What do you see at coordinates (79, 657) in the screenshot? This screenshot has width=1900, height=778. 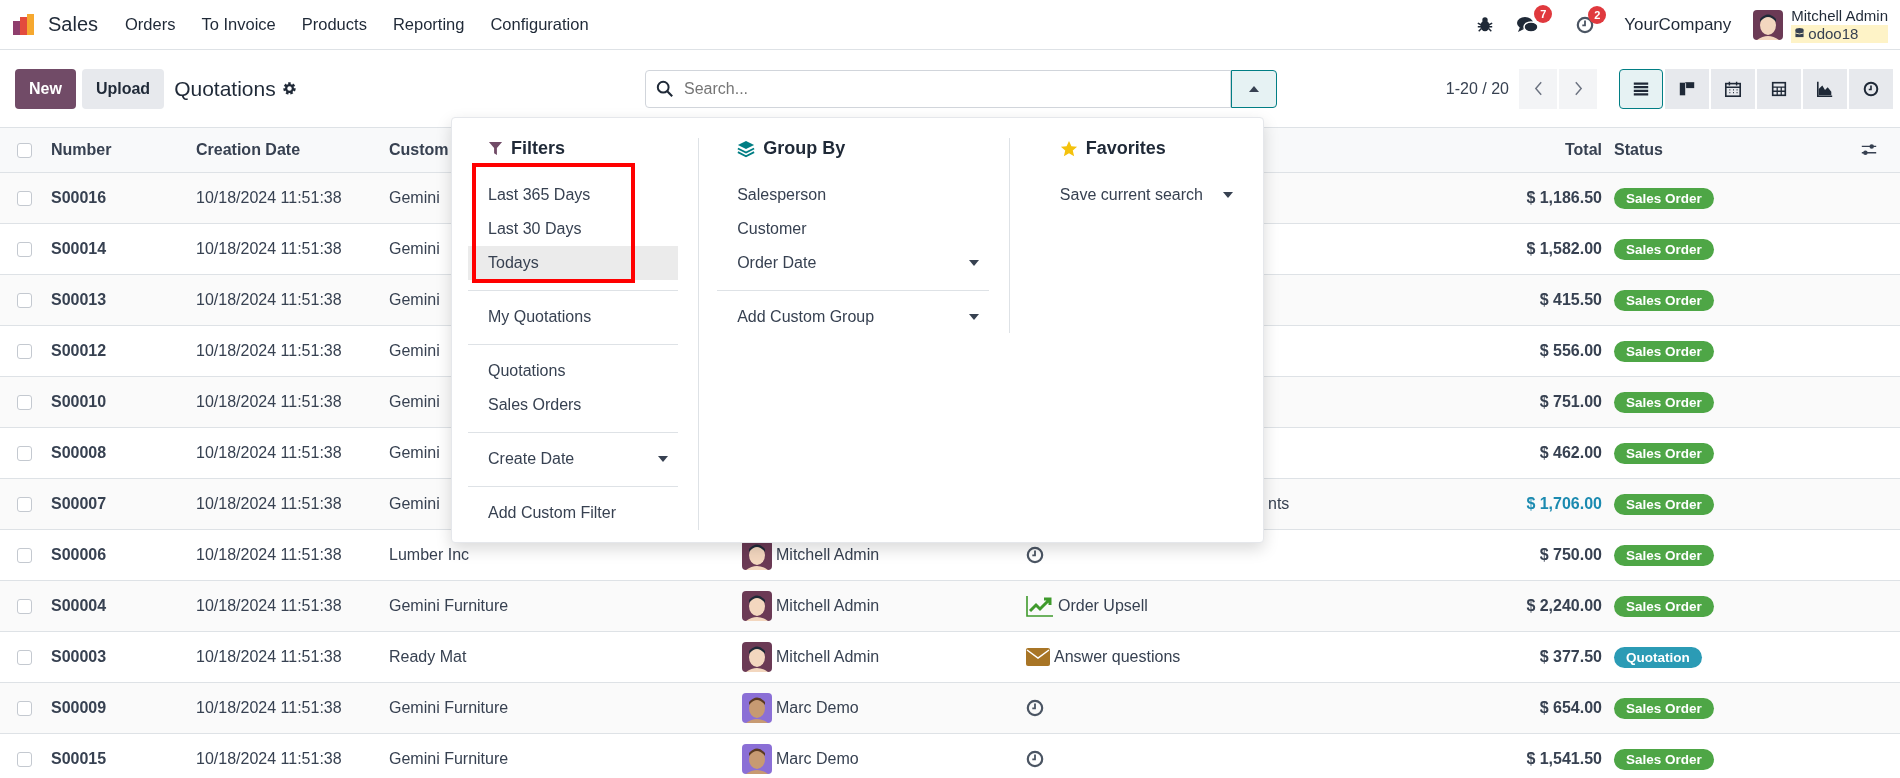 I see `order-number: S00003` at bounding box center [79, 657].